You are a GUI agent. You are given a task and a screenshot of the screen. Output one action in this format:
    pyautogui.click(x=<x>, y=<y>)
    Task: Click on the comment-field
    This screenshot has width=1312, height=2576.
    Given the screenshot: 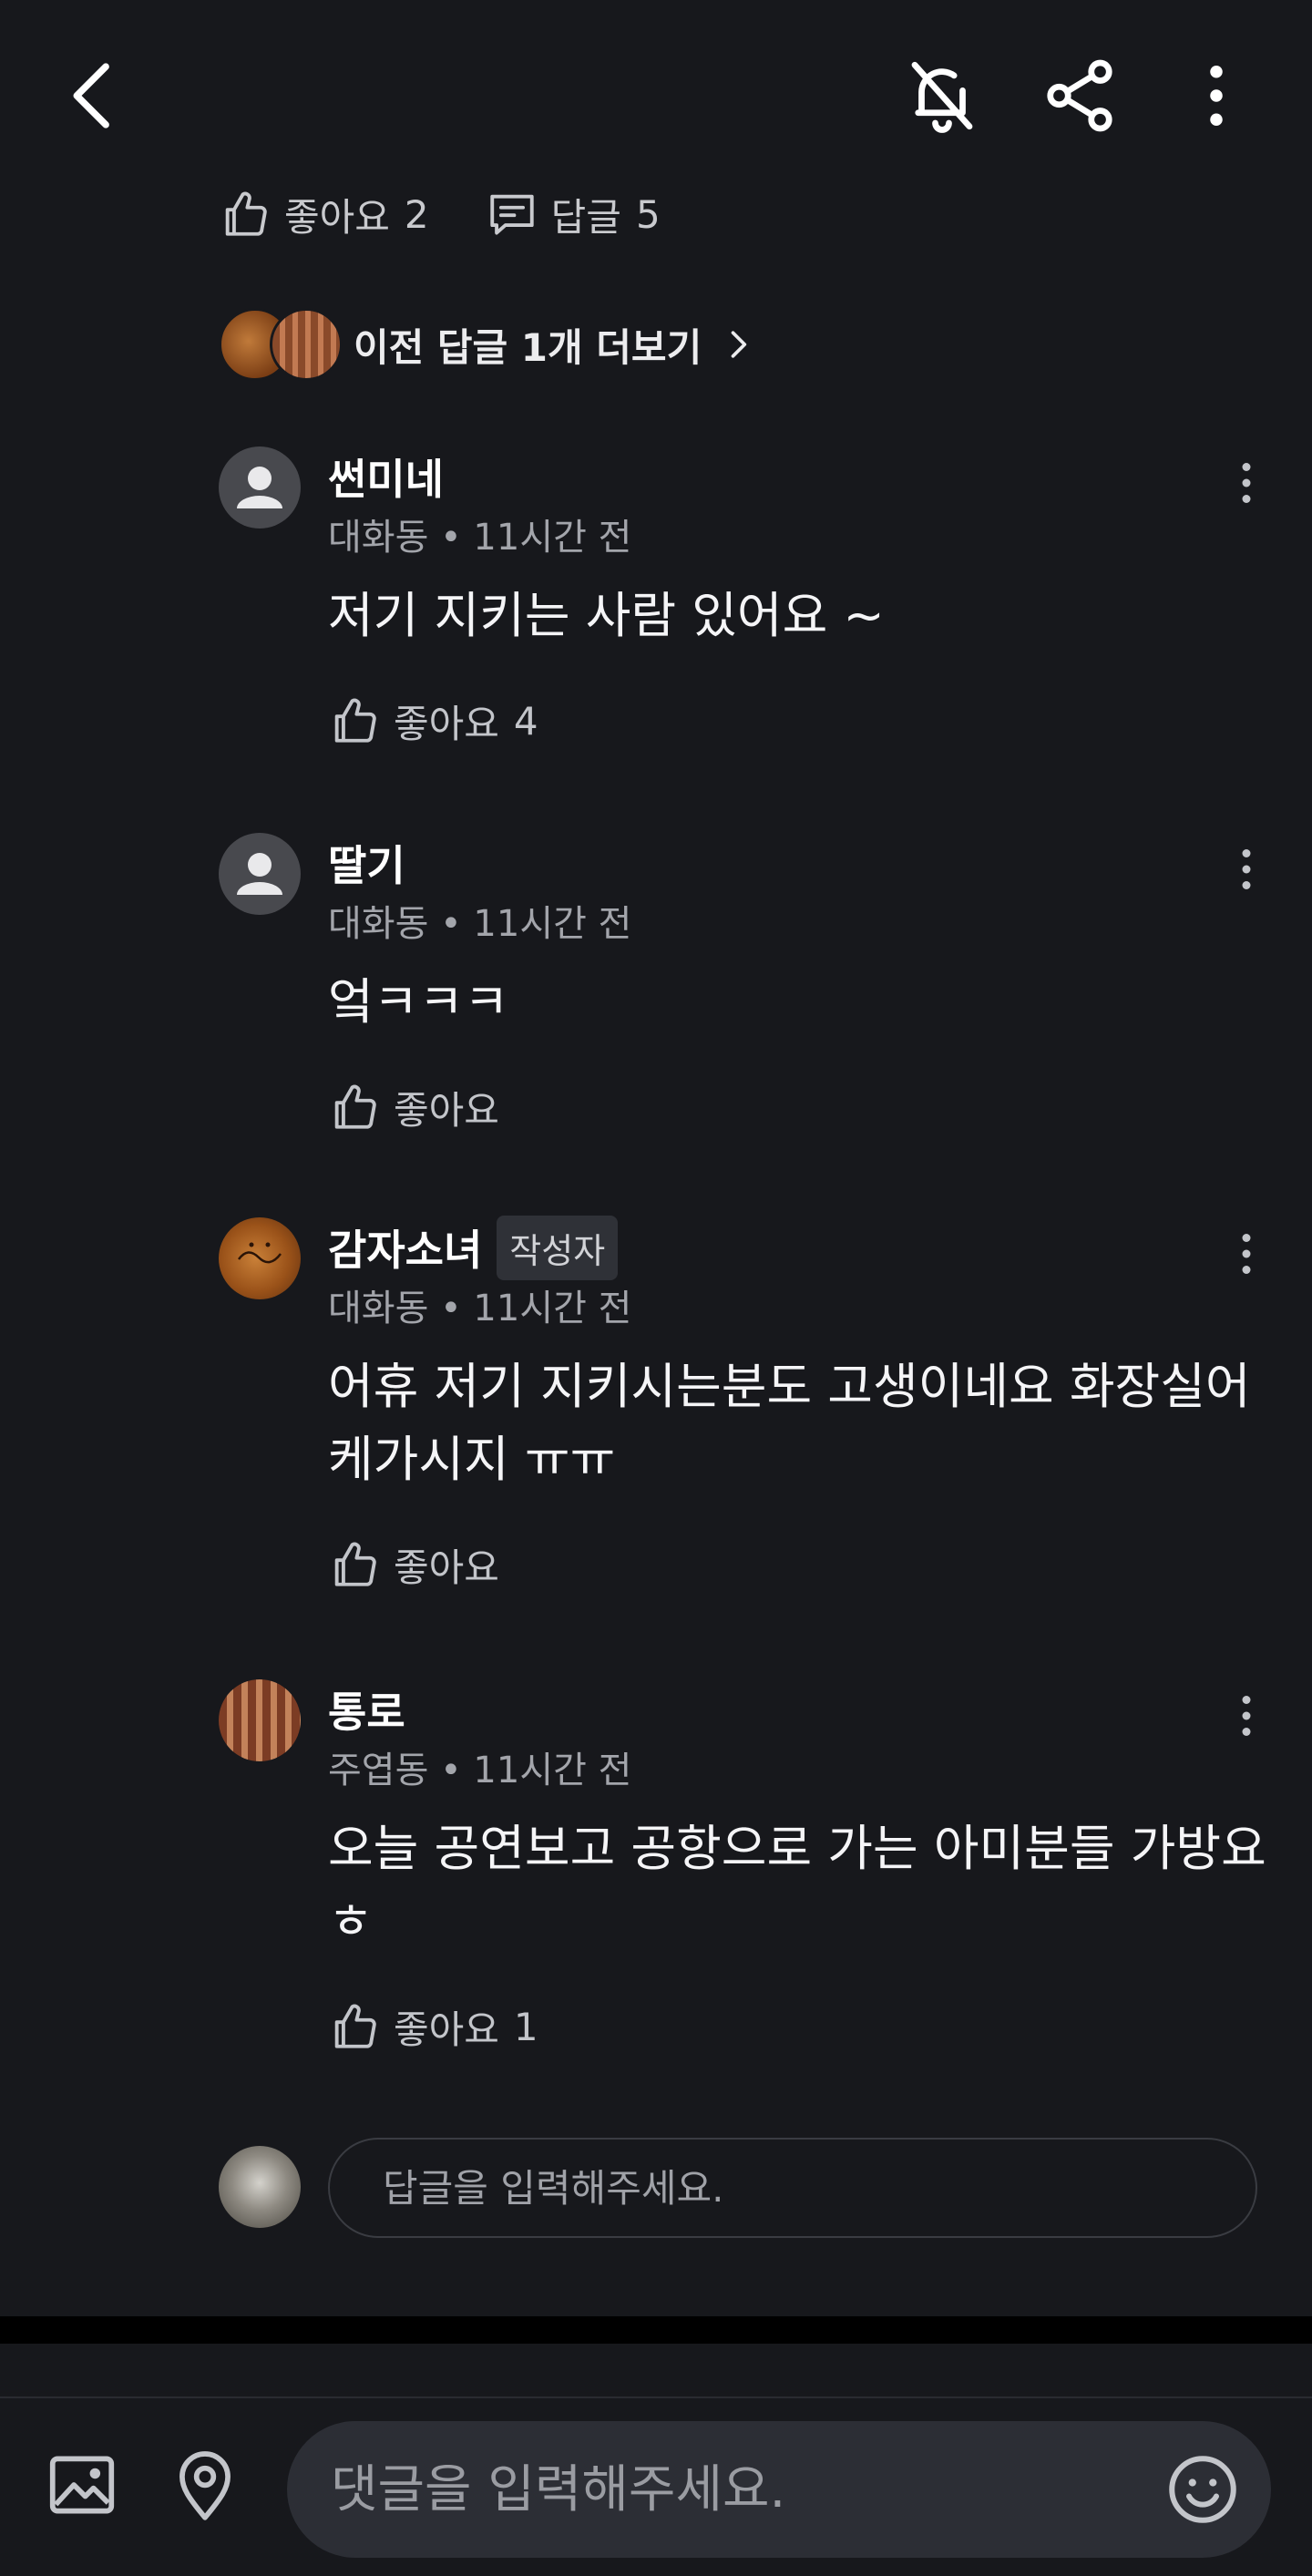 What is the action you would take?
    pyautogui.click(x=779, y=2490)
    